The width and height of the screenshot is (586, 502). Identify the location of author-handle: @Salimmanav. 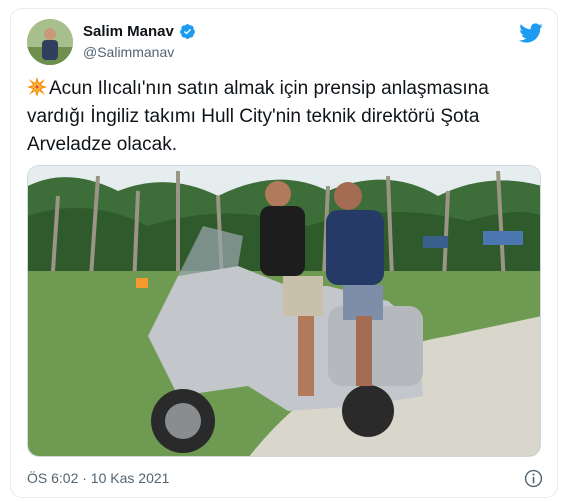
(128, 52).